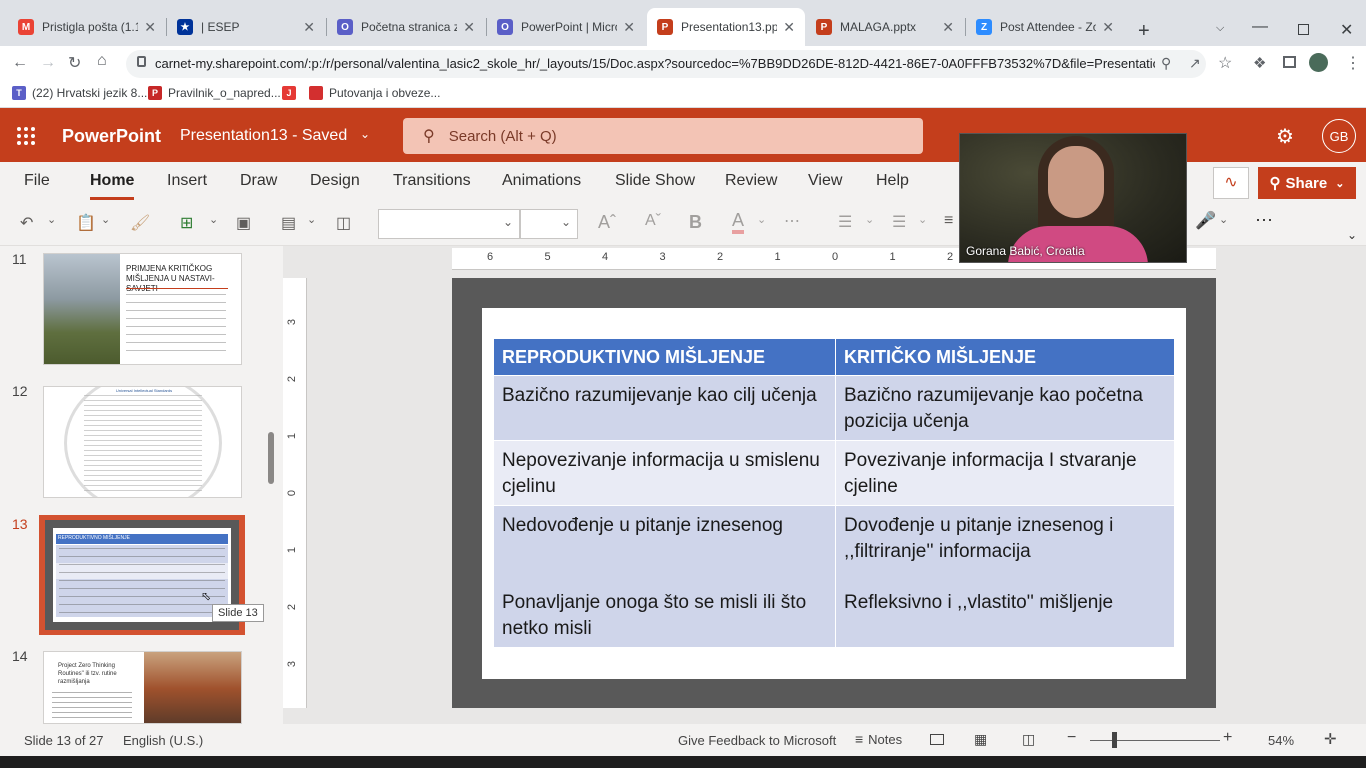 Image resolution: width=1366 pixels, height=768 pixels. I want to click on more-options-icon: ⋯, so click(1264, 220).